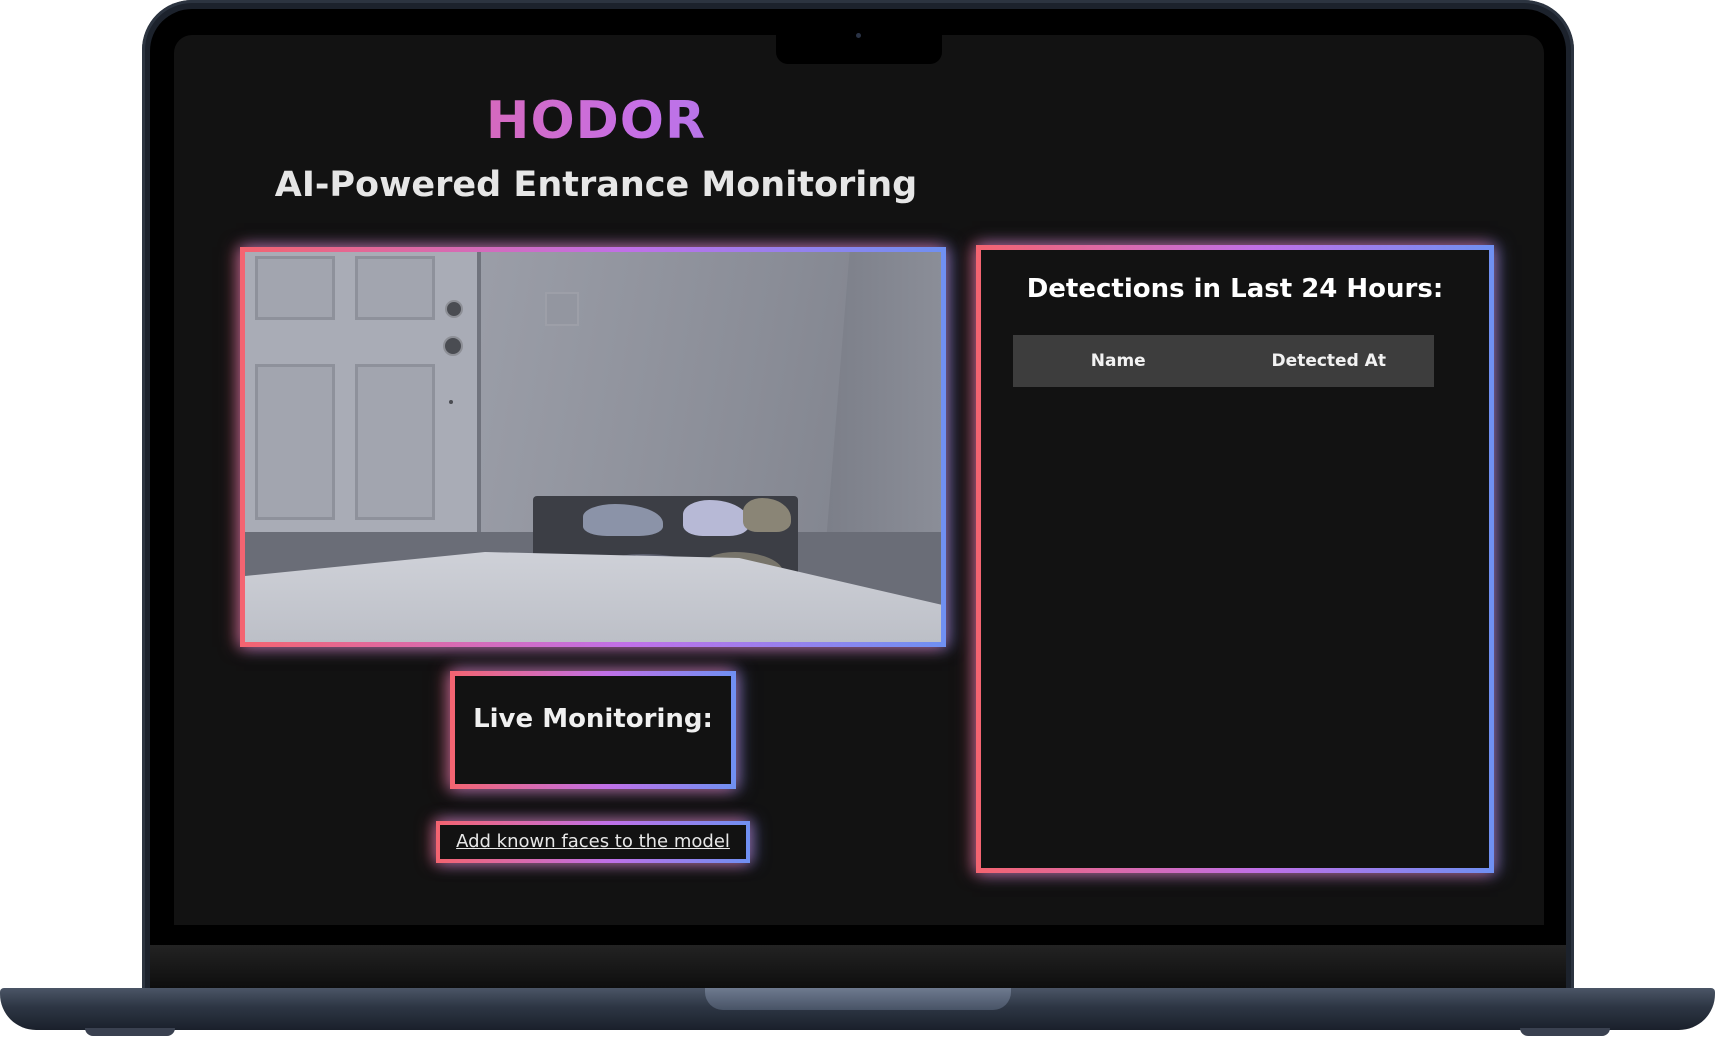 The image size is (1715, 1038). What do you see at coordinates (363, 398) in the screenshot?
I see `door-image` at bounding box center [363, 398].